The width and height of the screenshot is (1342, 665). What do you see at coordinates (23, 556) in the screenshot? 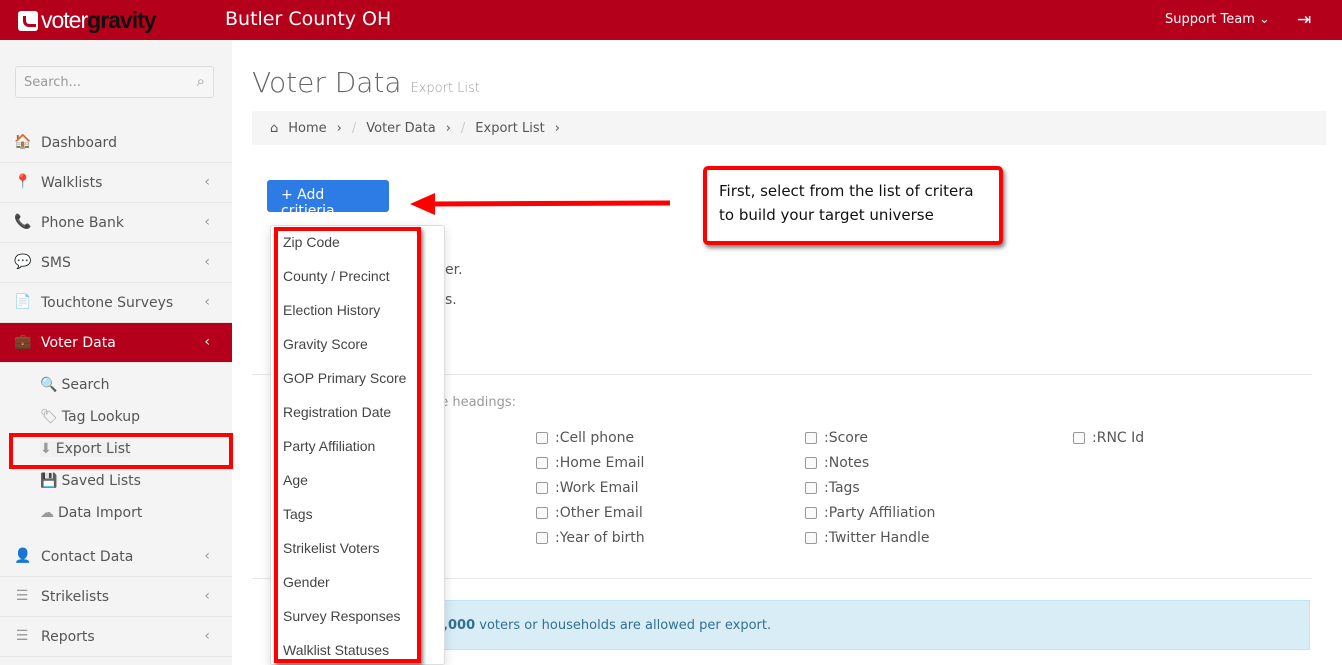
I see `contact-data-icon: 👤` at bounding box center [23, 556].